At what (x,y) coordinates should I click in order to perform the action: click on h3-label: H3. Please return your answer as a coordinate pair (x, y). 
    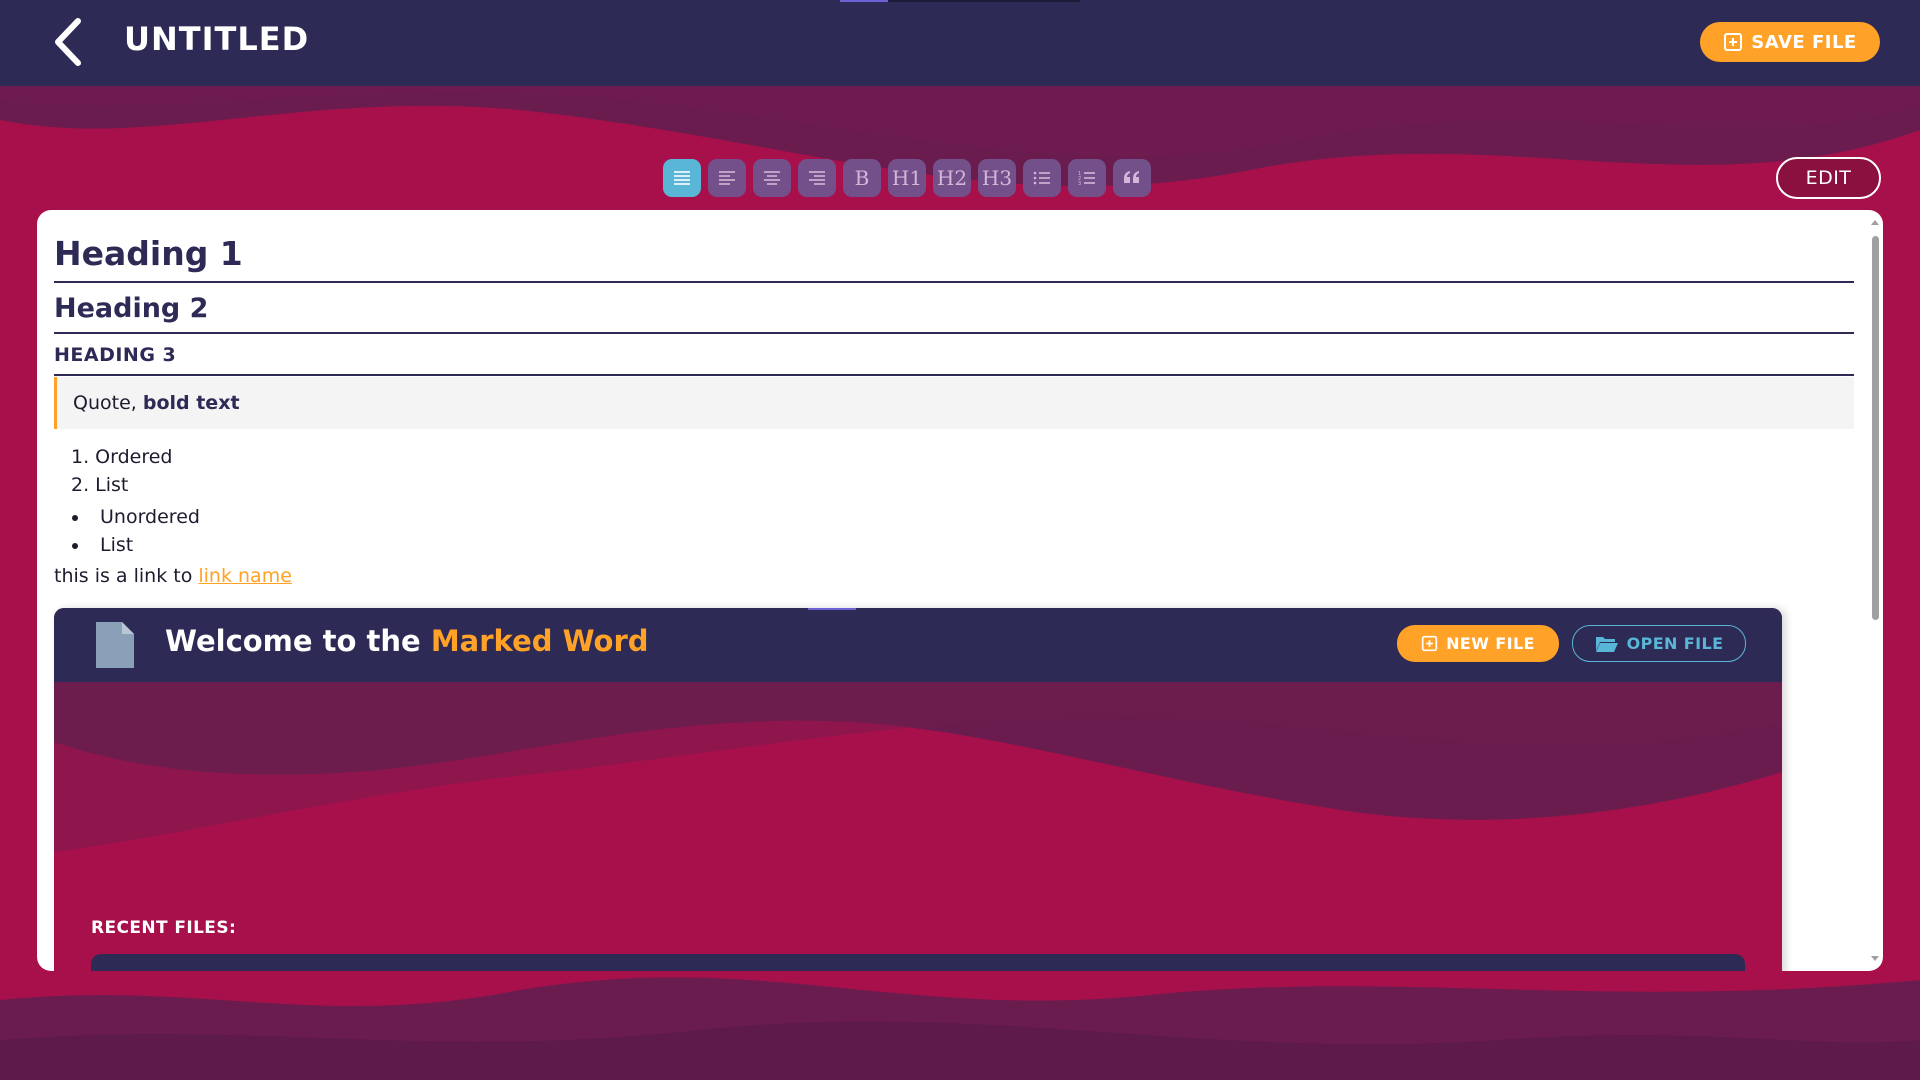
    Looking at the image, I should click on (997, 178).